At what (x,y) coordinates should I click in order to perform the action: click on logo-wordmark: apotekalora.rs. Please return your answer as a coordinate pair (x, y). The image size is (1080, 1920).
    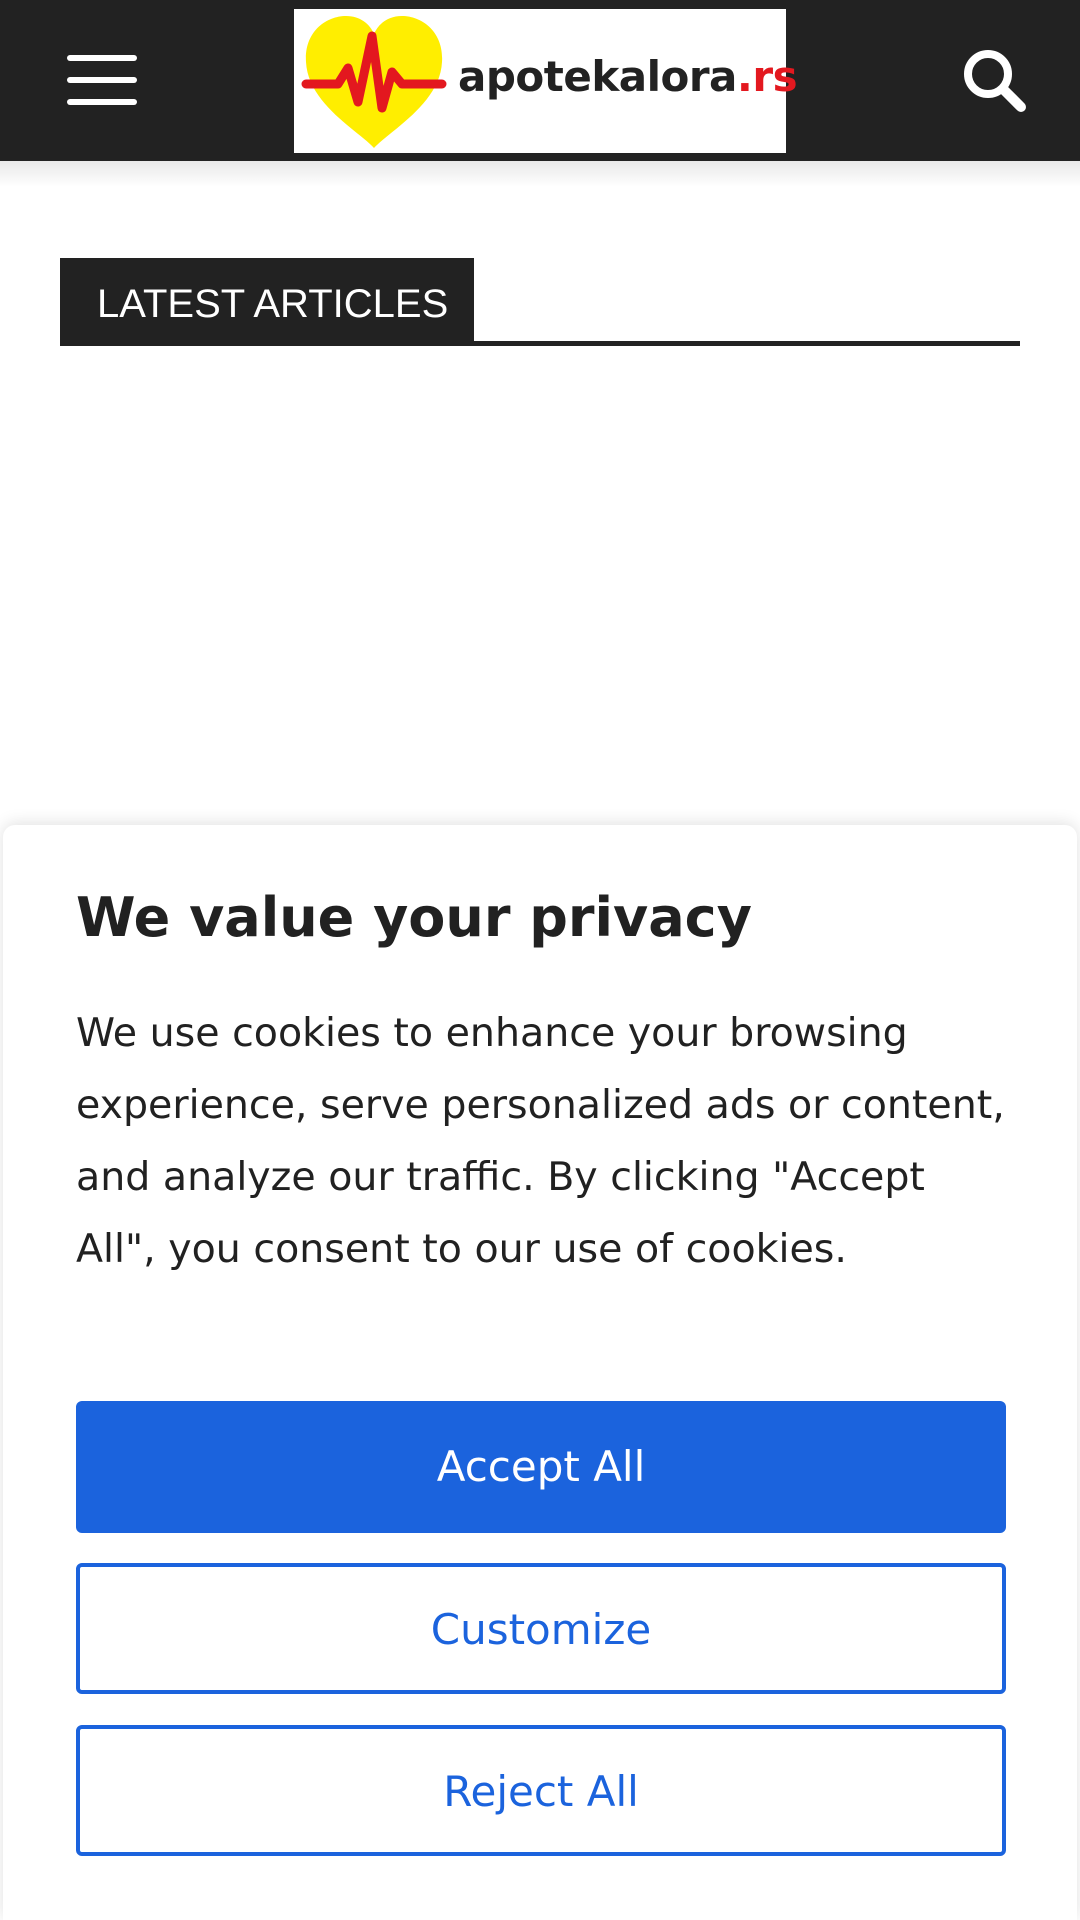
    Looking at the image, I should click on (628, 76).